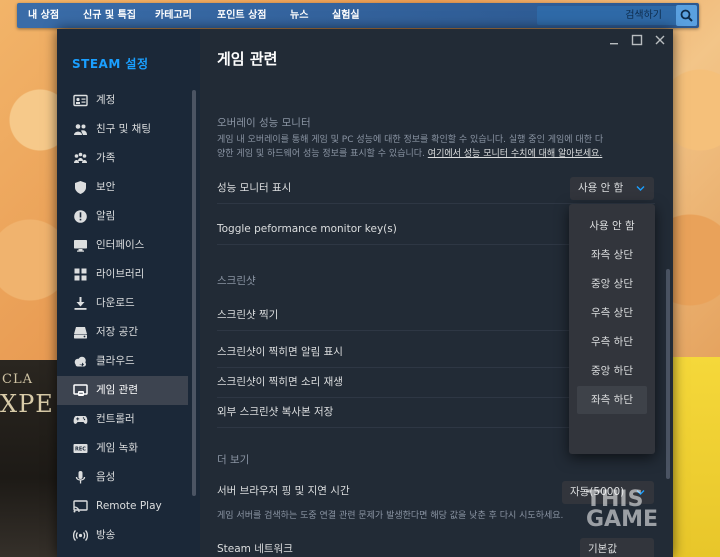 This screenshot has width=720, height=557. What do you see at coordinates (110, 64) in the screenshot?
I see `settings-brand-title: STEAM 설정` at bounding box center [110, 64].